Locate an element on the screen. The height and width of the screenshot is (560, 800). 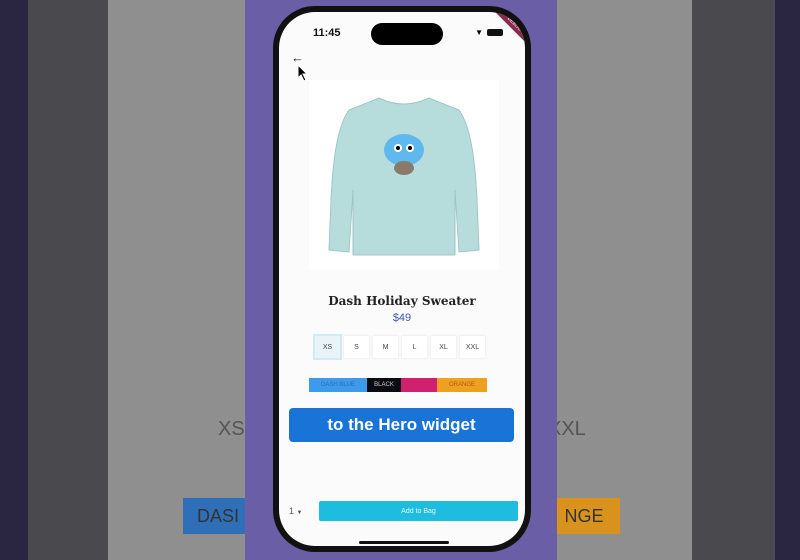
color-option-0: DASH BLUE is located at coordinates (338, 385).